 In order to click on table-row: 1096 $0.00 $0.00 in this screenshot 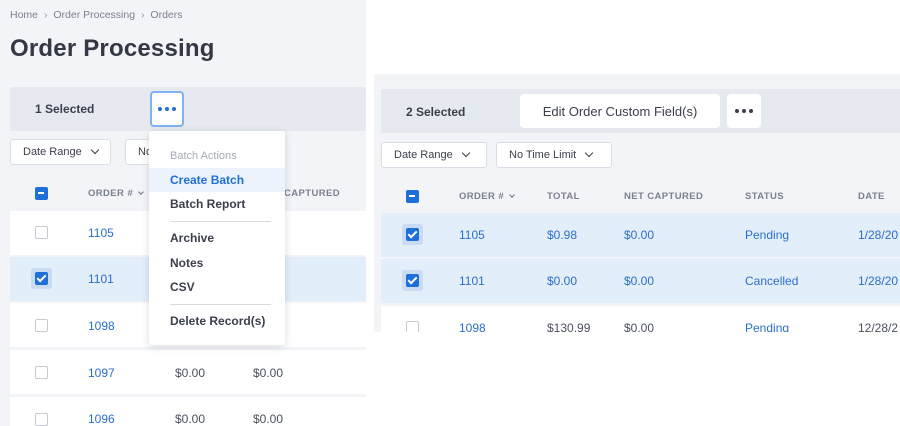, I will do `click(188, 411)`.